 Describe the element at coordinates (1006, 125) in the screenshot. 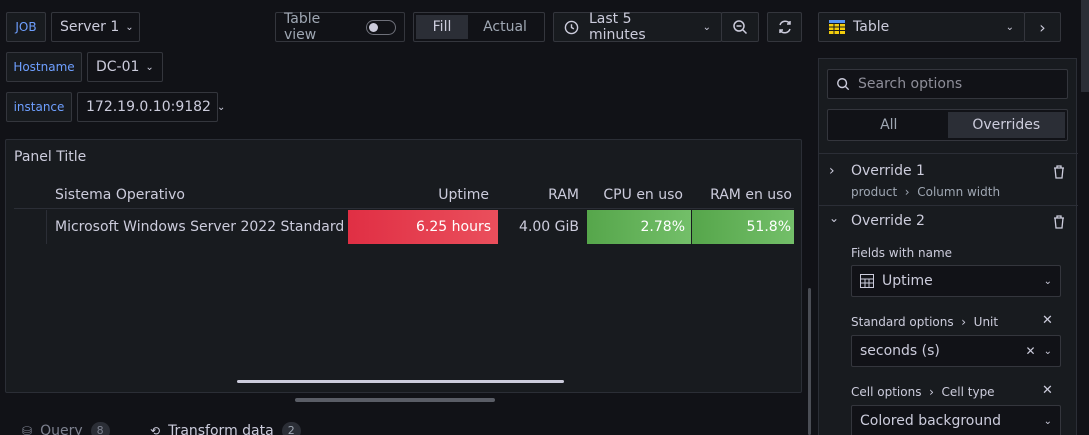

I see `tab-overrides: Overrides` at that location.